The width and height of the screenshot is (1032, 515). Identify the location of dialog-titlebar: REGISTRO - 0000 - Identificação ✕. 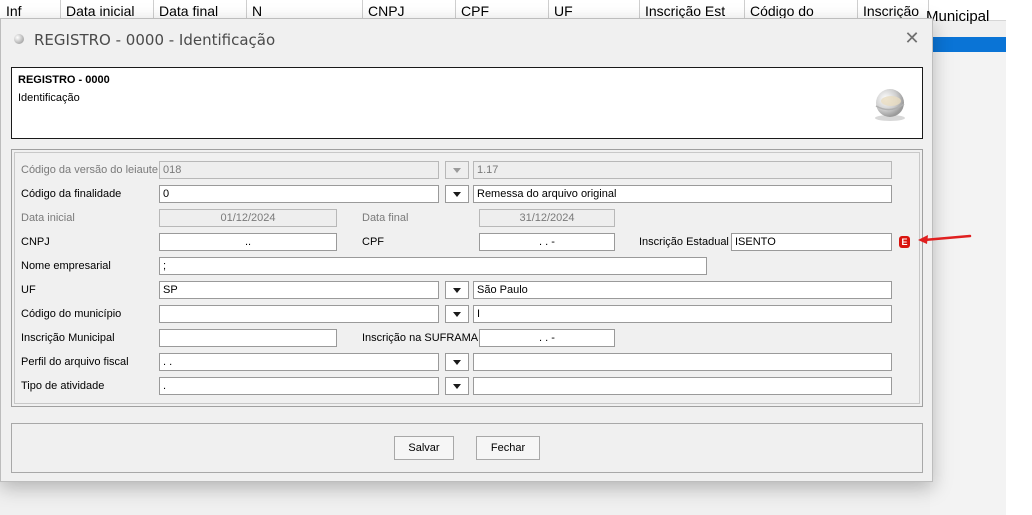
(466, 39).